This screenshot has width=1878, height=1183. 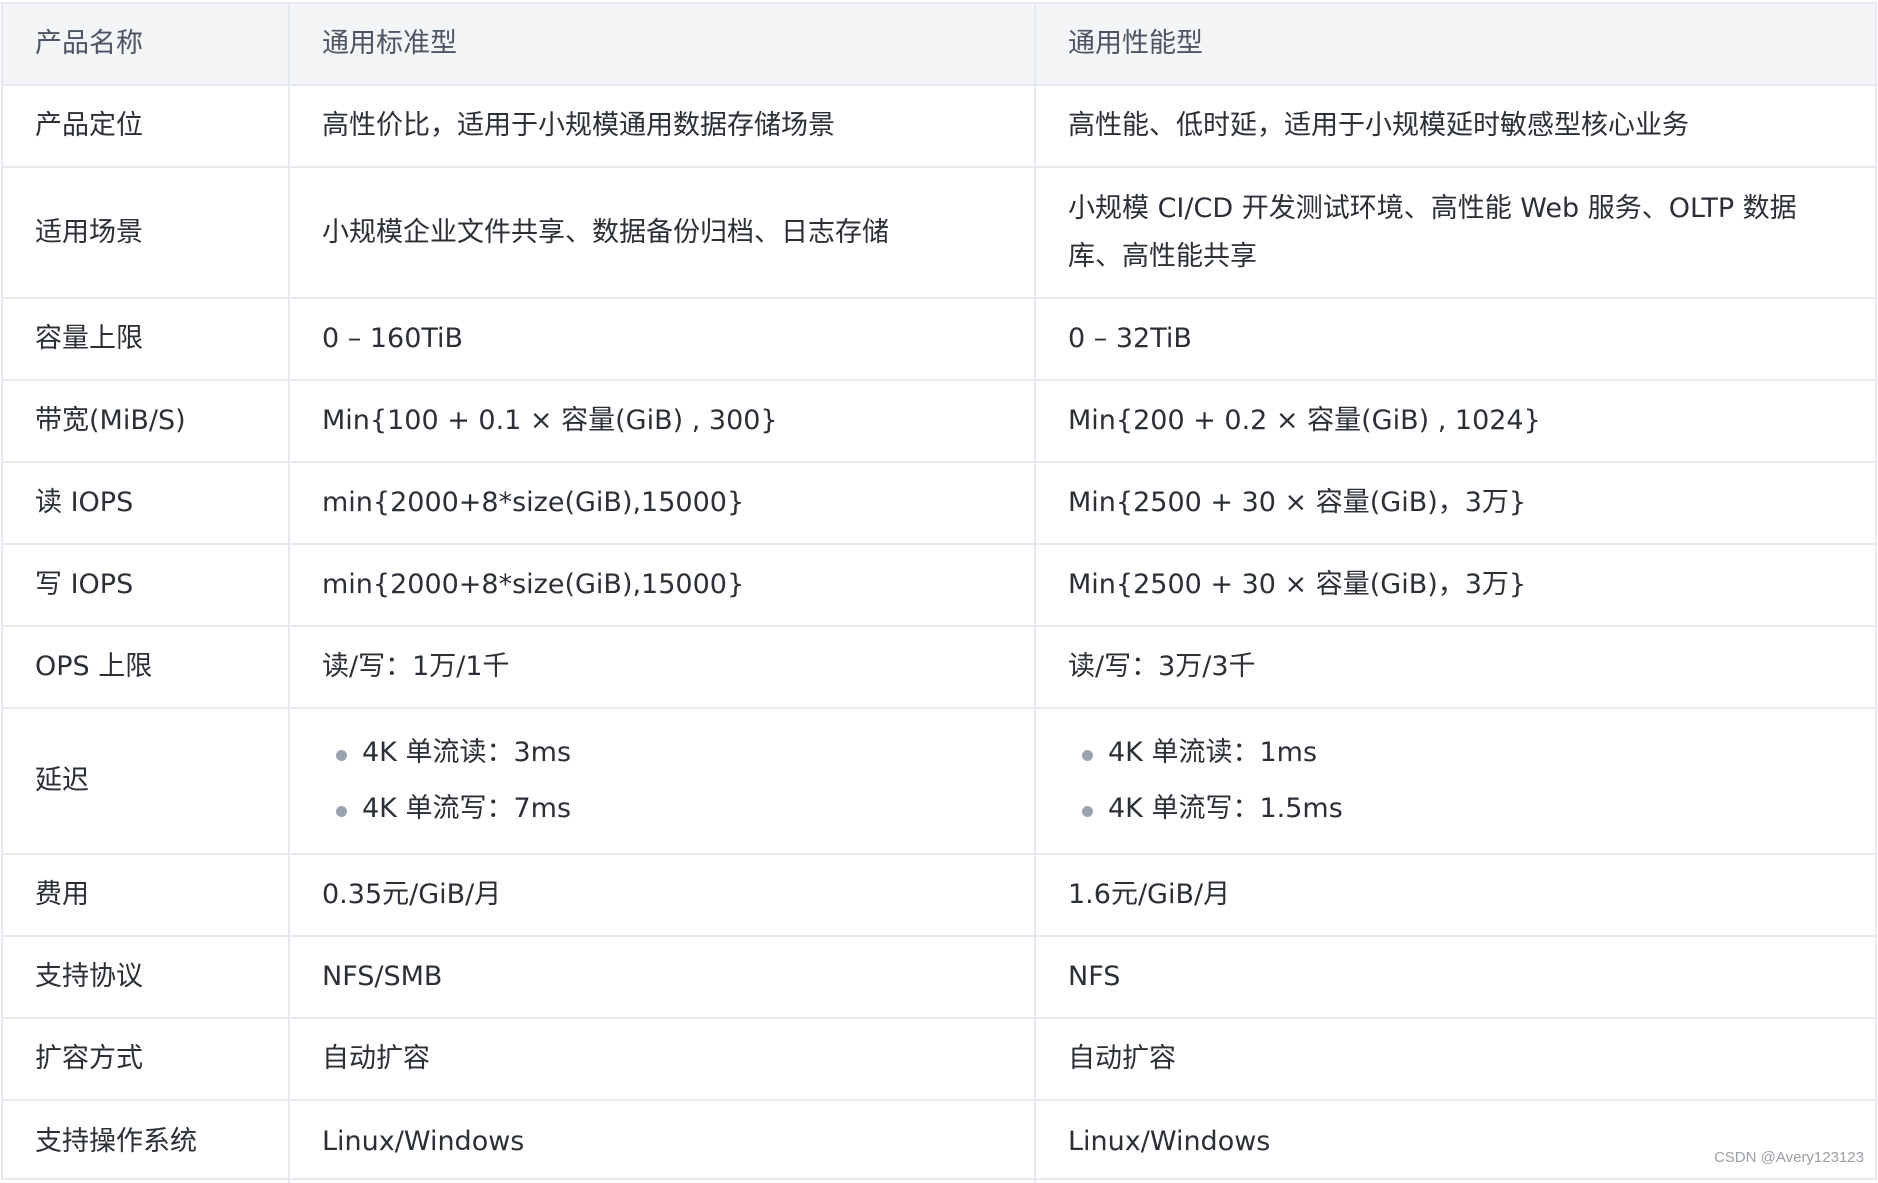 I want to click on performance-read-iops: Min{2500 + 30 × 容量(GiB)，3万}, so click(x=1455, y=504).